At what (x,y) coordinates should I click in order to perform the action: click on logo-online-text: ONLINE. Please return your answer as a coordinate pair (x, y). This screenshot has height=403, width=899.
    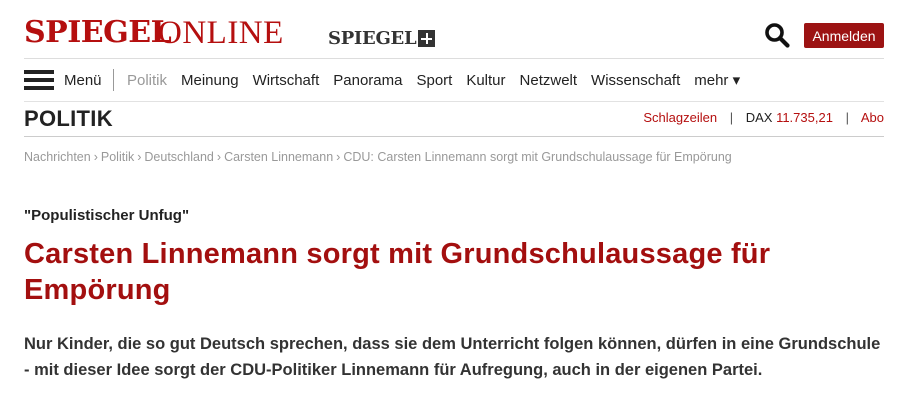
    Looking at the image, I should click on (221, 33).